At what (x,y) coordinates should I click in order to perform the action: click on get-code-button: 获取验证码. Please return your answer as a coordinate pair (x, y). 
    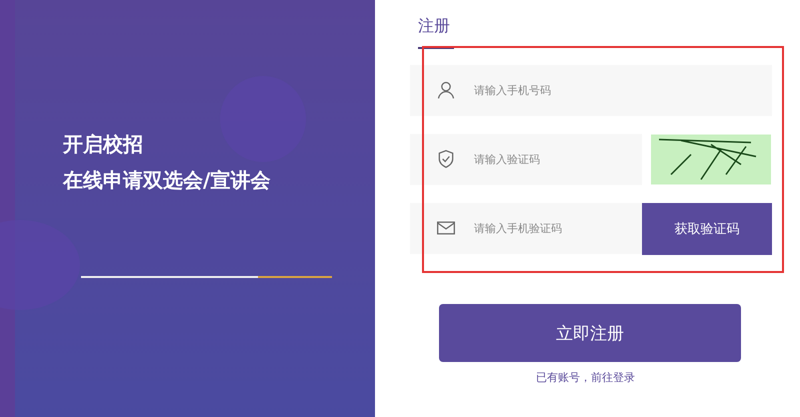
    Looking at the image, I should click on (707, 228).